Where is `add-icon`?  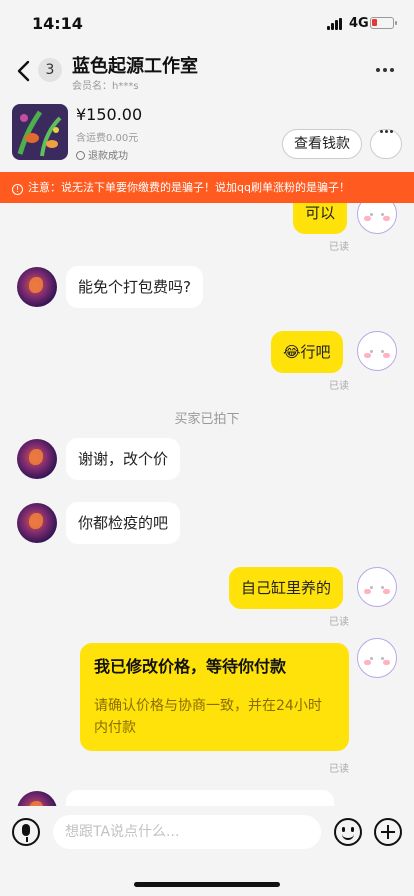 add-icon is located at coordinates (388, 832).